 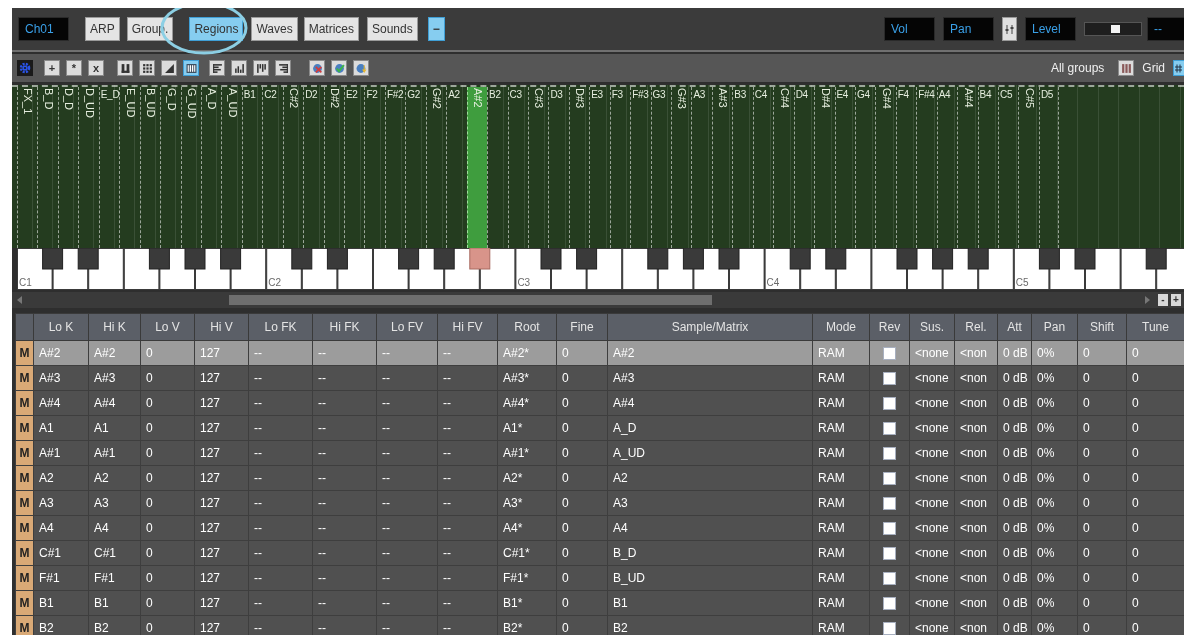 I want to click on value-field: --, so click(x=1165, y=29).